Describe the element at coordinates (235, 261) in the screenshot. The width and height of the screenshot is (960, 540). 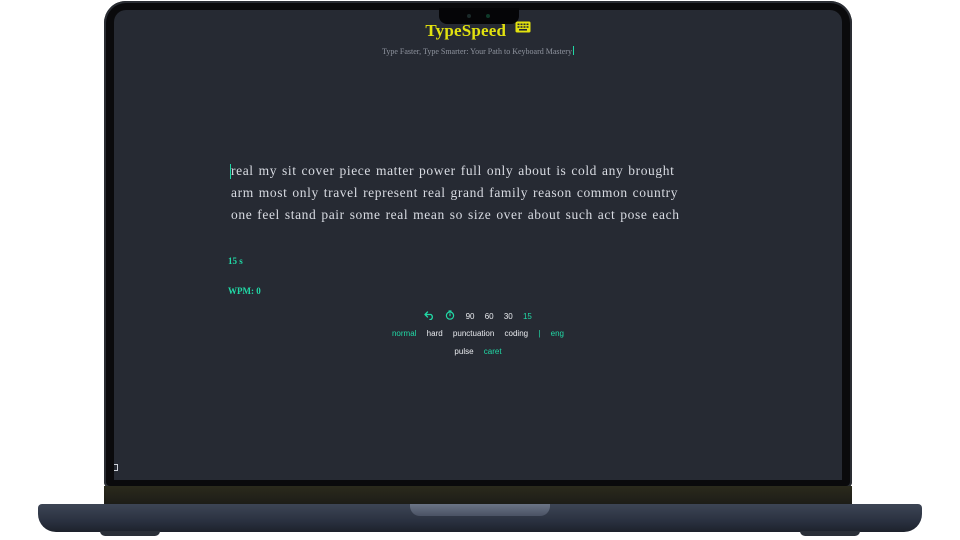
I see `timer-readout: 15 s` at that location.